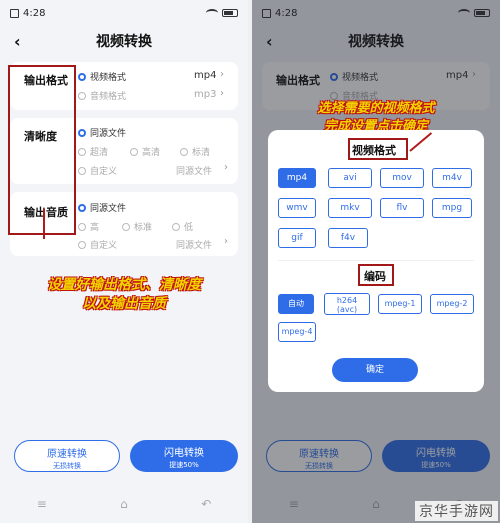 This screenshot has width=500, height=523. What do you see at coordinates (297, 332) in the screenshot?
I see `codec-chip-mpeg4: mpeg-4` at bounding box center [297, 332].